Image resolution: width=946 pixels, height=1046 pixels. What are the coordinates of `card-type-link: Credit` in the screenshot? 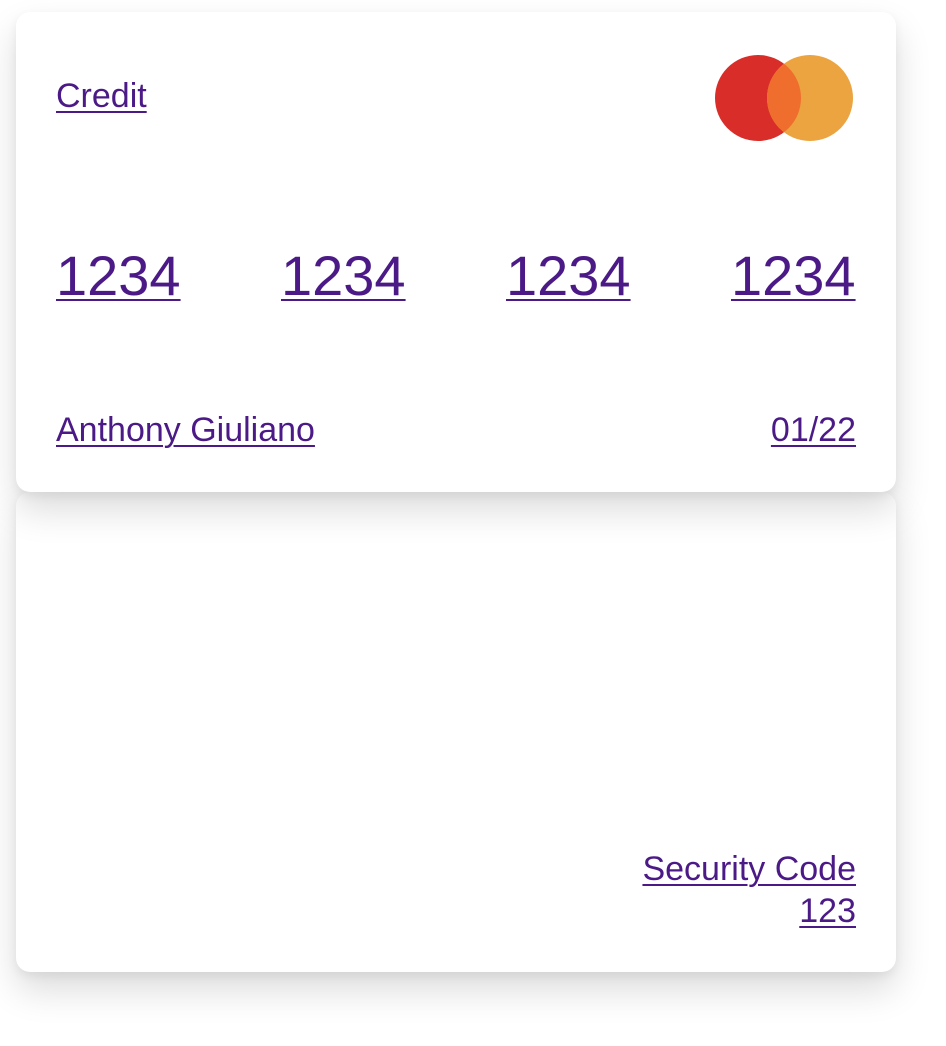 It's located at (101, 96).